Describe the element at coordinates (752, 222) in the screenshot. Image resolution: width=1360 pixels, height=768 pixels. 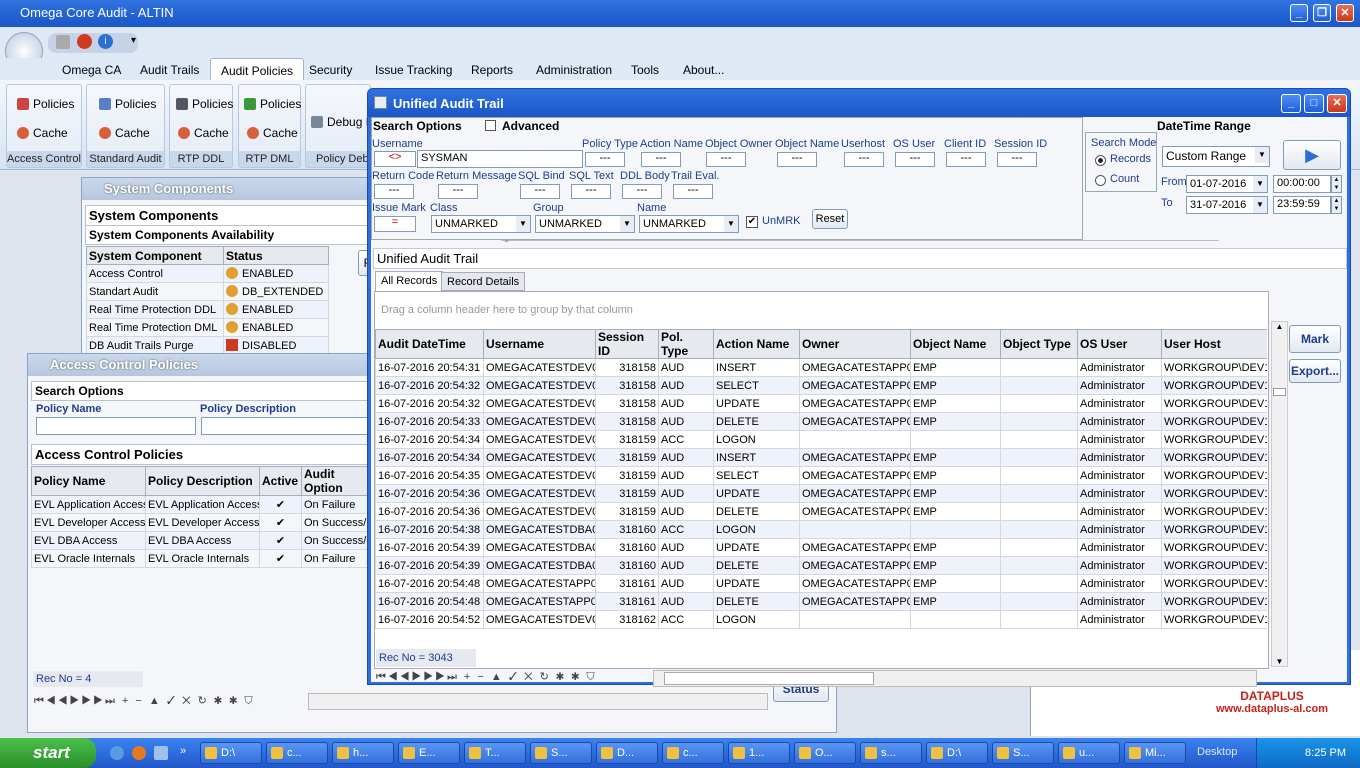
I see `unmrk-checkbox: ✔` at that location.